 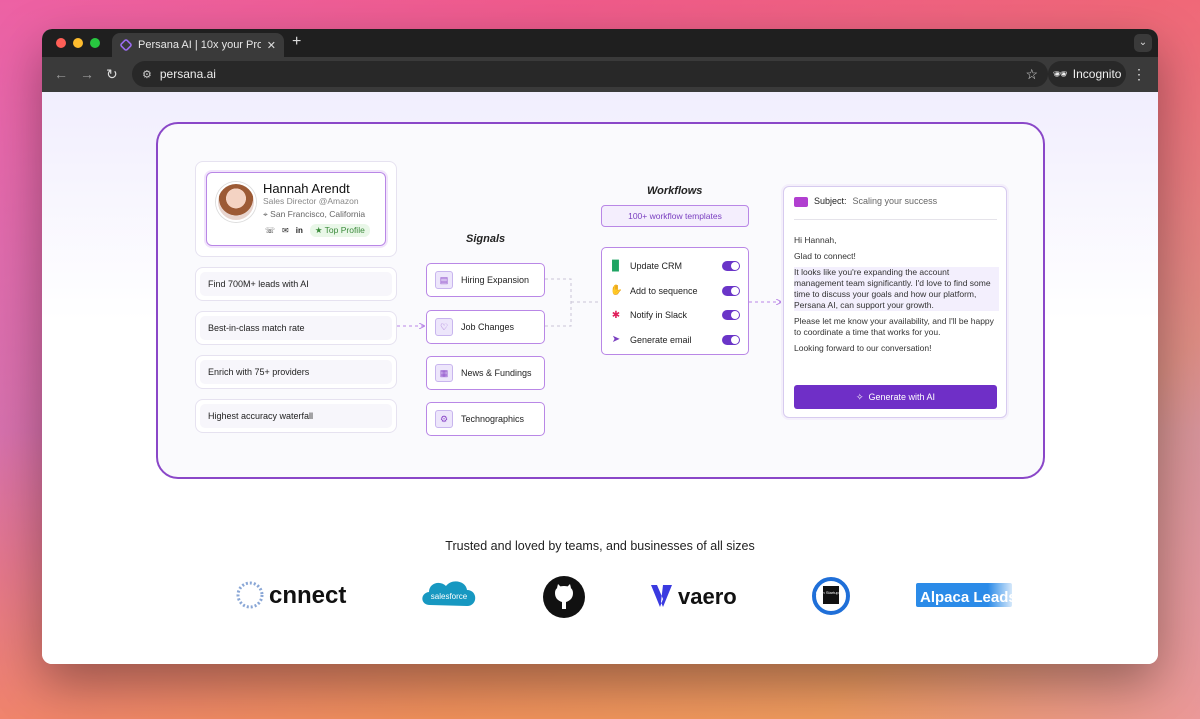 What do you see at coordinates (675, 291) in the screenshot?
I see `workflow-add-sequence: ✋ Add to sequence` at bounding box center [675, 291].